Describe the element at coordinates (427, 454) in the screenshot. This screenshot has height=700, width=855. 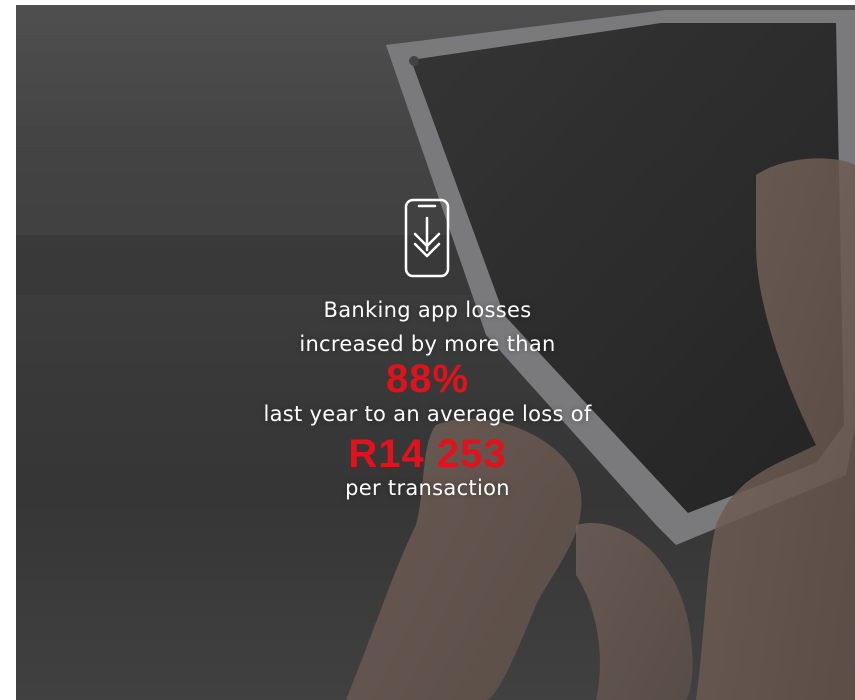
I see `stat-amount: R14 253` at that location.